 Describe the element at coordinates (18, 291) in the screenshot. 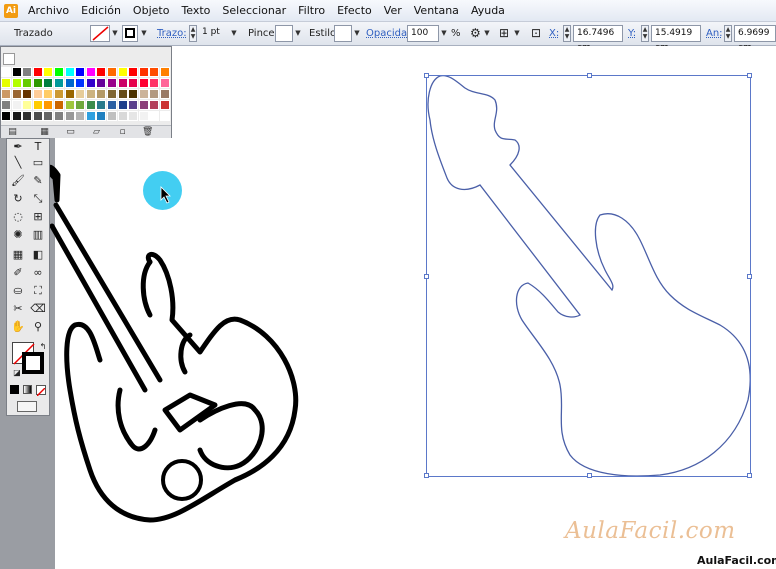

I see `live-paint-bucket-tool-icon: ⛀` at that location.